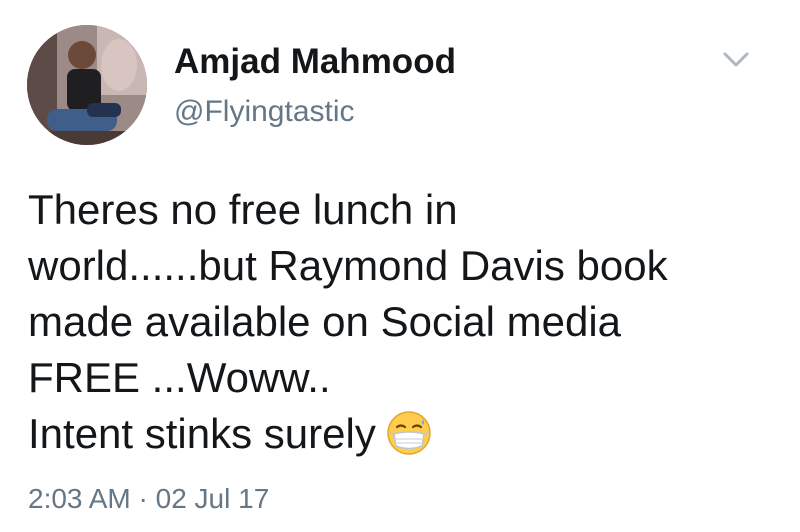 The image size is (800, 532). Describe the element at coordinates (325, 321) in the screenshot. I see `tweet-text-line: made available on Social media` at that location.